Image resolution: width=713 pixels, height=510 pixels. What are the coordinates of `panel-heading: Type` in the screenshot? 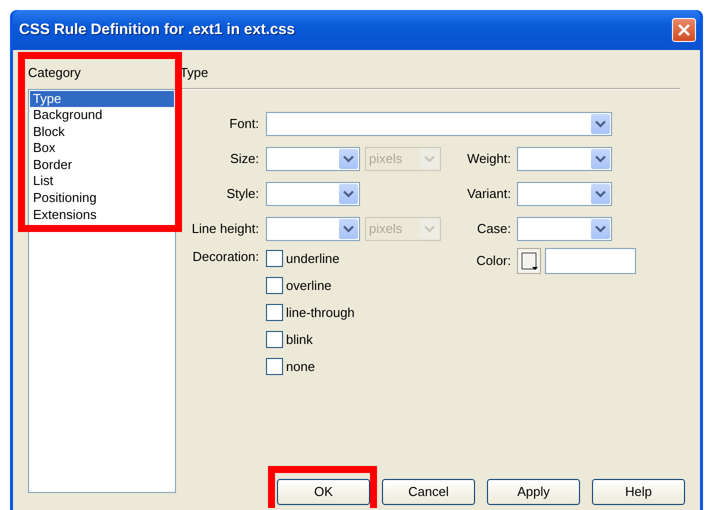 It's located at (195, 73).